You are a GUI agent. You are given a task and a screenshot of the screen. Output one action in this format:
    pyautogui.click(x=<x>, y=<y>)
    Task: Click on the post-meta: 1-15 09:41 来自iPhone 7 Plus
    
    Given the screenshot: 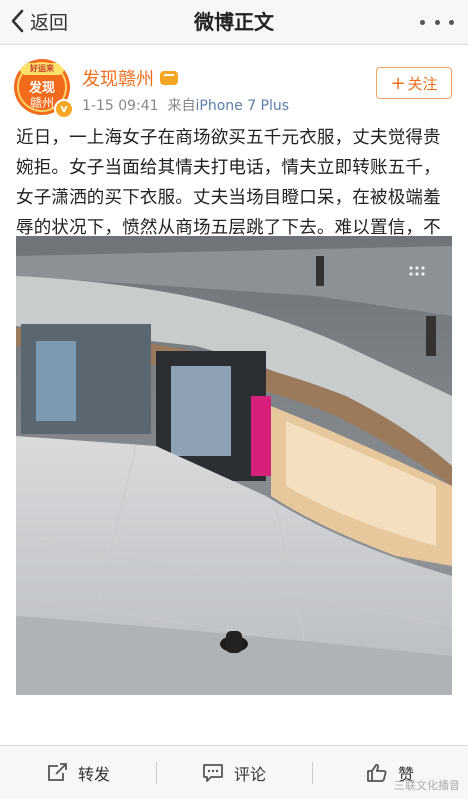 What is the action you would take?
    pyautogui.click(x=185, y=105)
    